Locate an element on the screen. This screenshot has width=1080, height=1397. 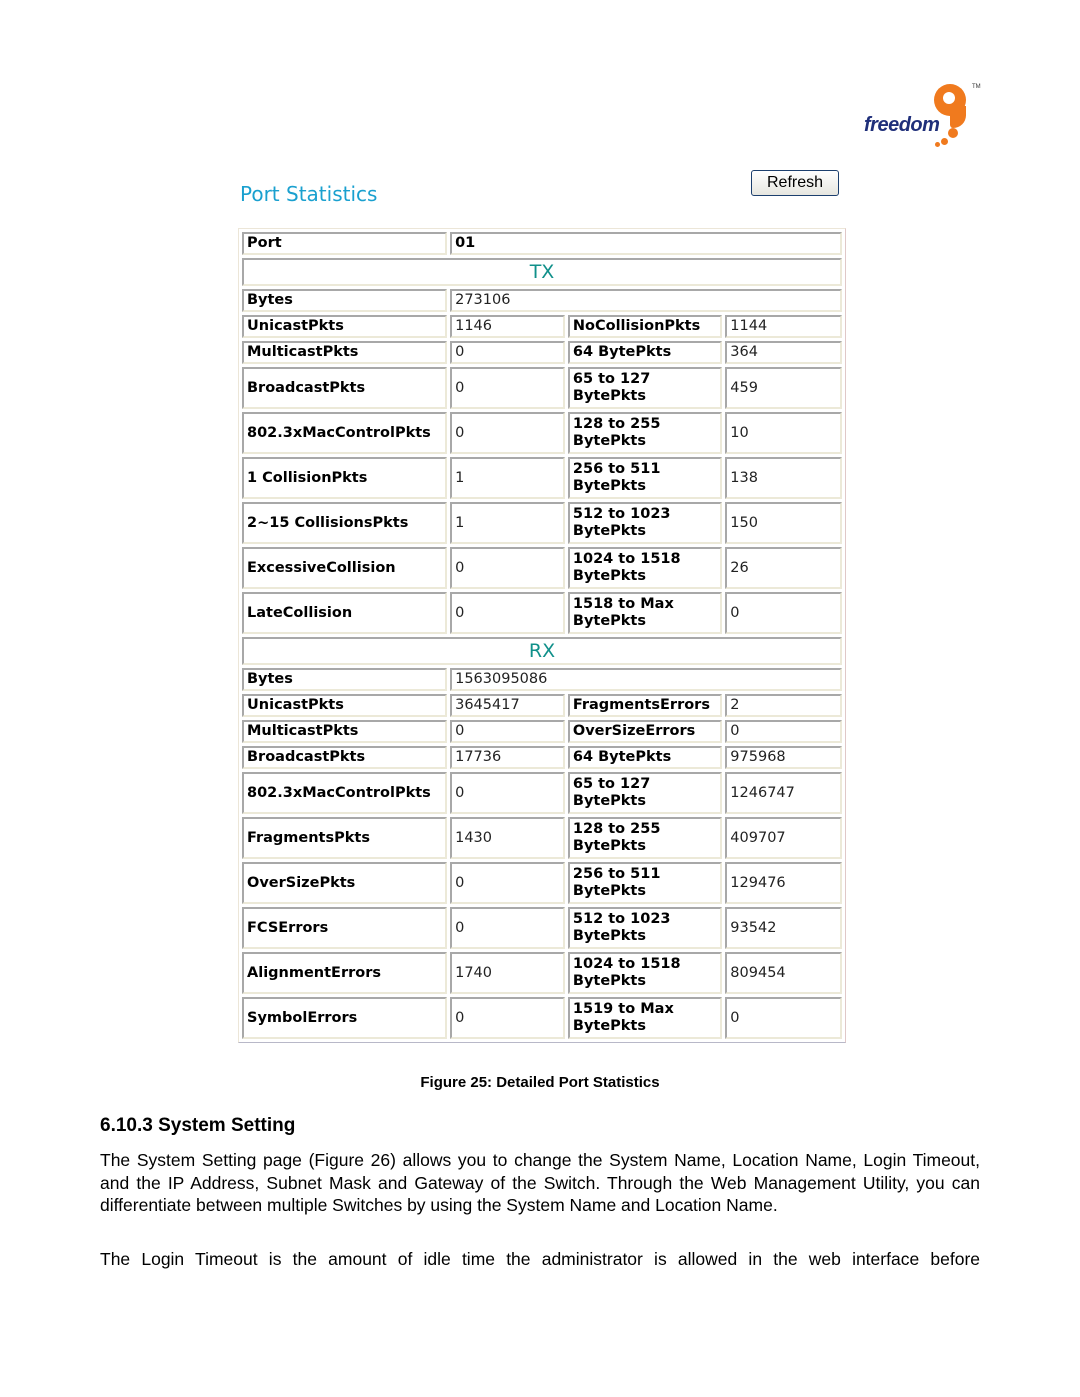
rx-stat-label: FragmentsErrors is located at coordinates (645, 705).